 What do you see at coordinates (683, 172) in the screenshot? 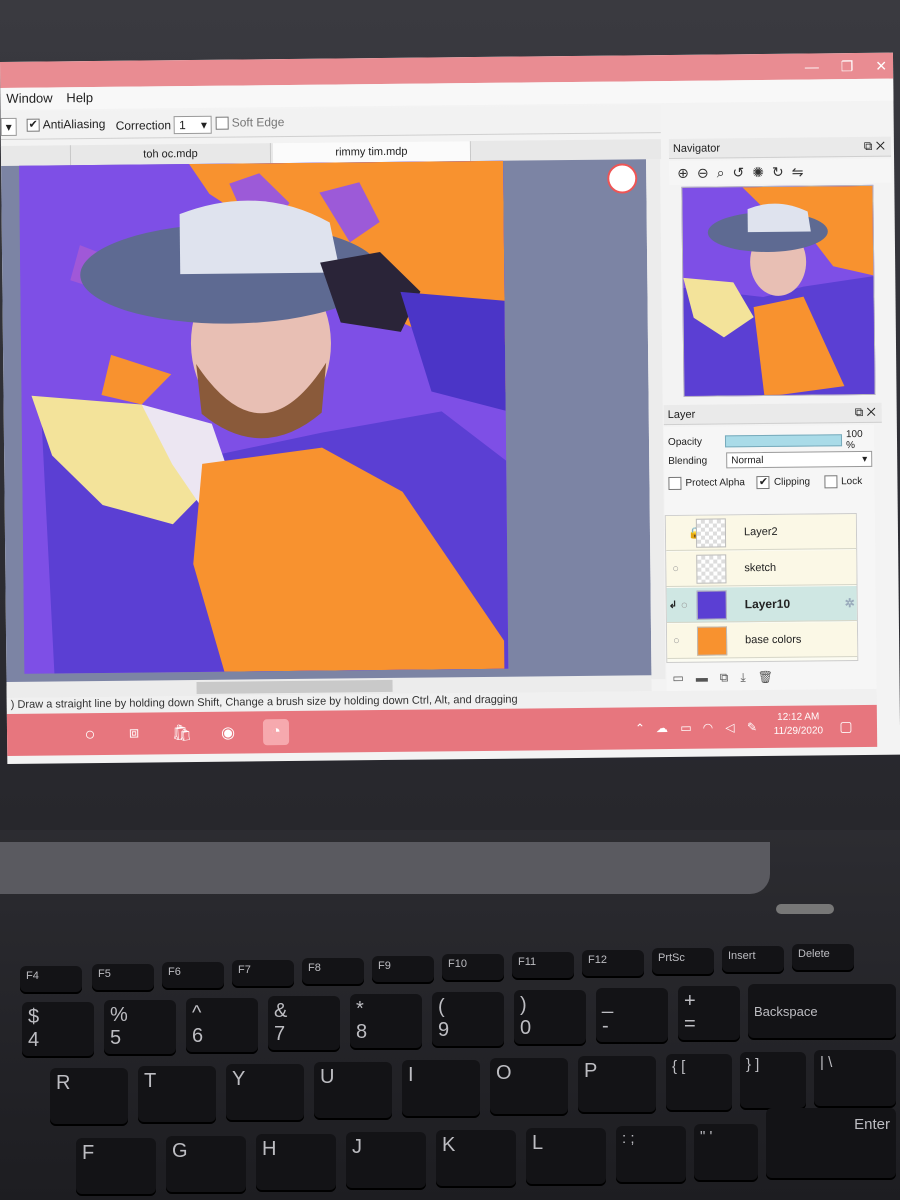
I see `zoom-in-icon: ⊕` at bounding box center [683, 172].